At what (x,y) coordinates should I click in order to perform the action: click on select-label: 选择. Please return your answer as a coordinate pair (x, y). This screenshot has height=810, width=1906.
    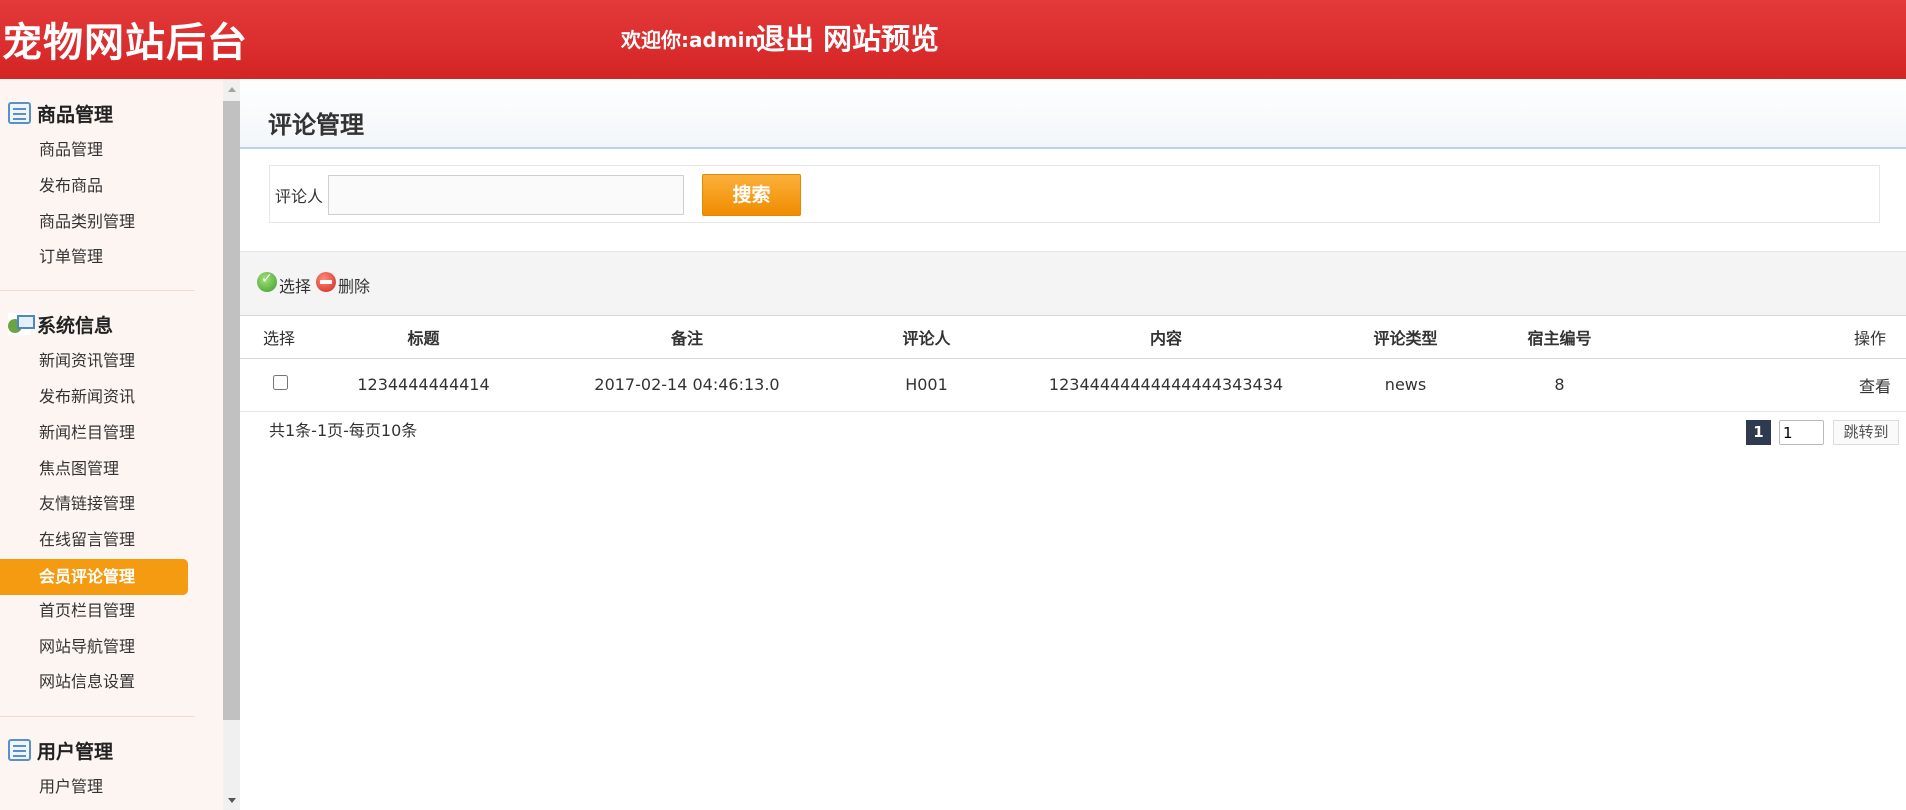
    Looking at the image, I should click on (295, 286).